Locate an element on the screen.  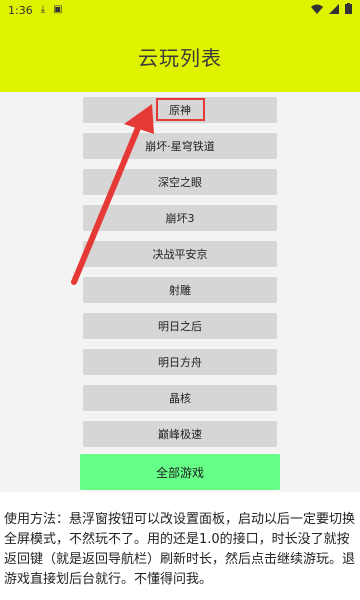
status-bar: 1:36 ⤓ ▣ is located at coordinates (180, 10).